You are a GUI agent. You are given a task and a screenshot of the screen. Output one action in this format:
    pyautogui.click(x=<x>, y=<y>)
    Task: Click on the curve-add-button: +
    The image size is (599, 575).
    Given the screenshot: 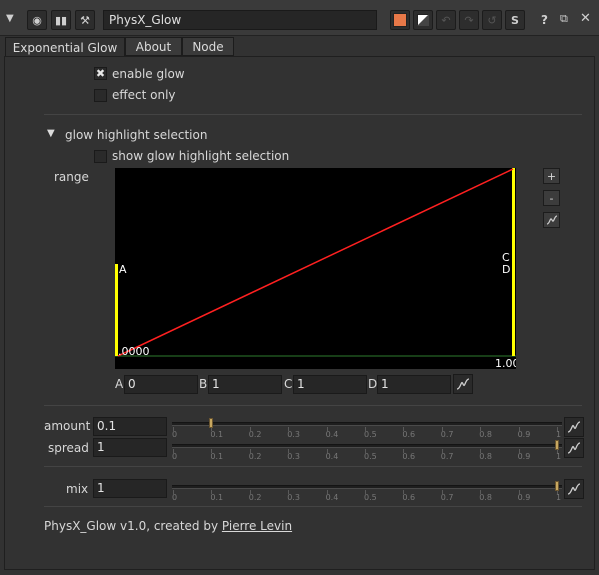 What is the action you would take?
    pyautogui.click(x=551, y=176)
    